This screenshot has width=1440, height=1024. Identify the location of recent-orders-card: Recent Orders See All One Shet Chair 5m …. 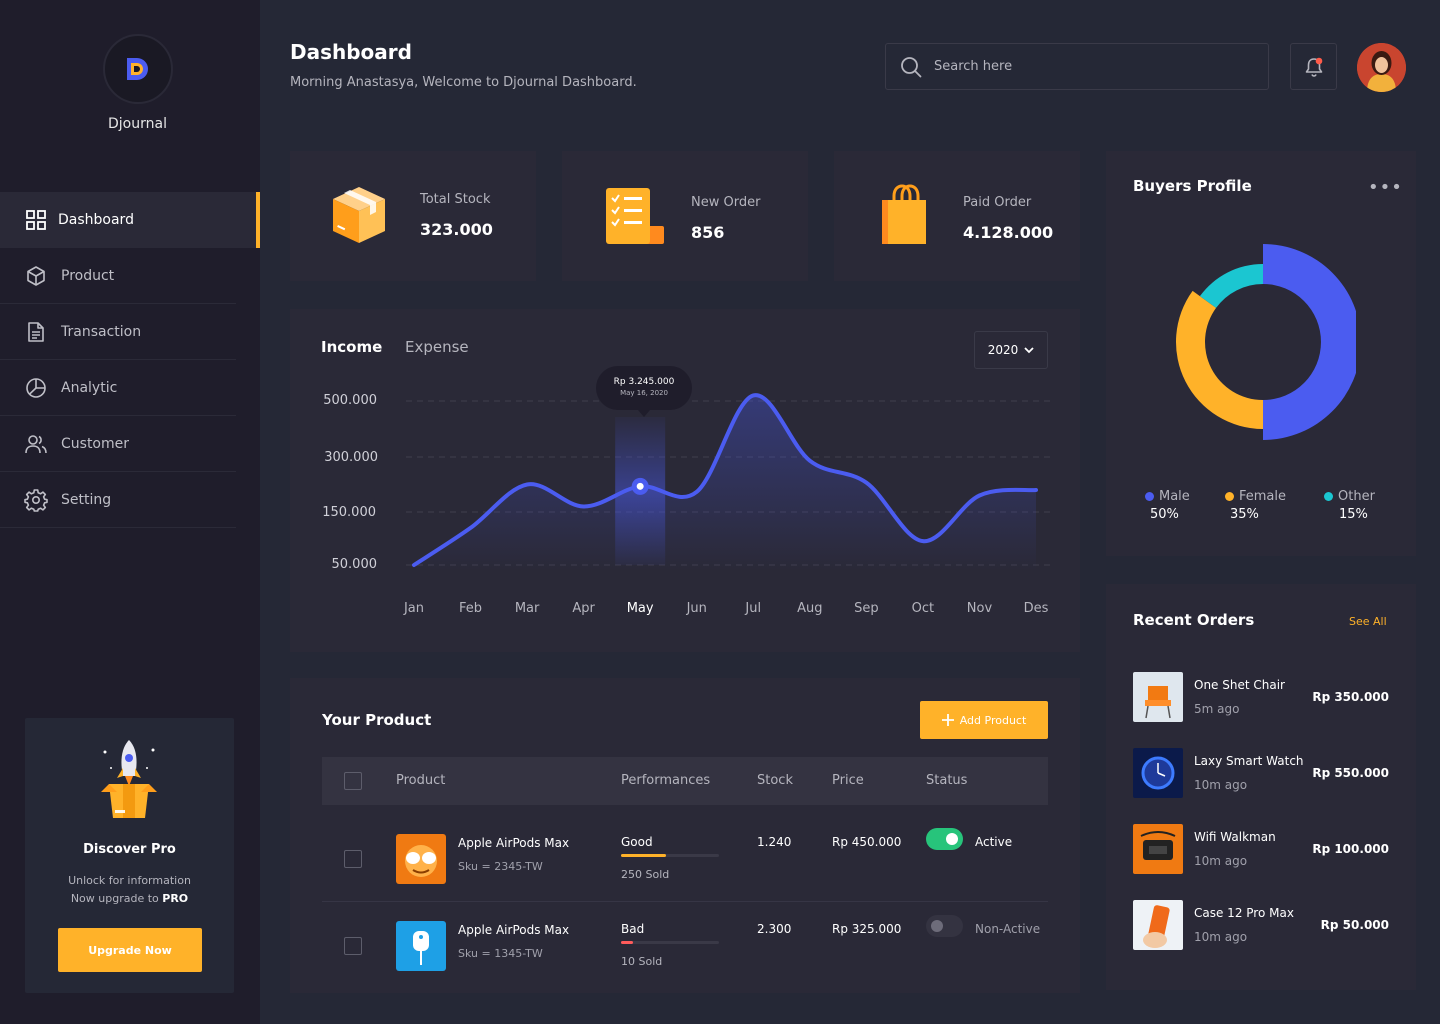
(1261, 787).